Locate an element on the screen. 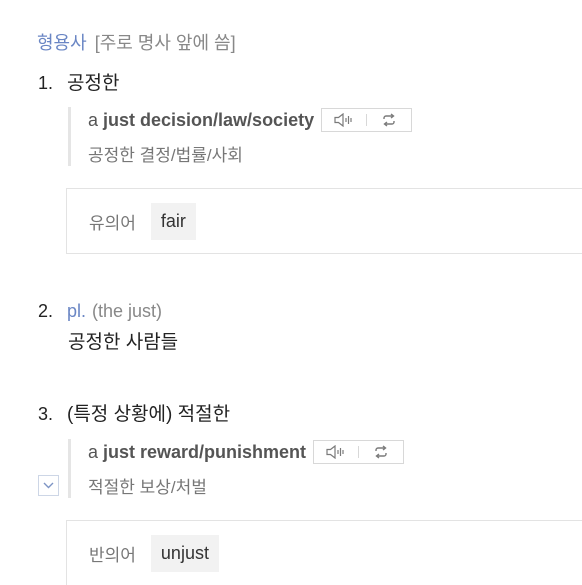  pos-word: 형용사 is located at coordinates (62, 43).